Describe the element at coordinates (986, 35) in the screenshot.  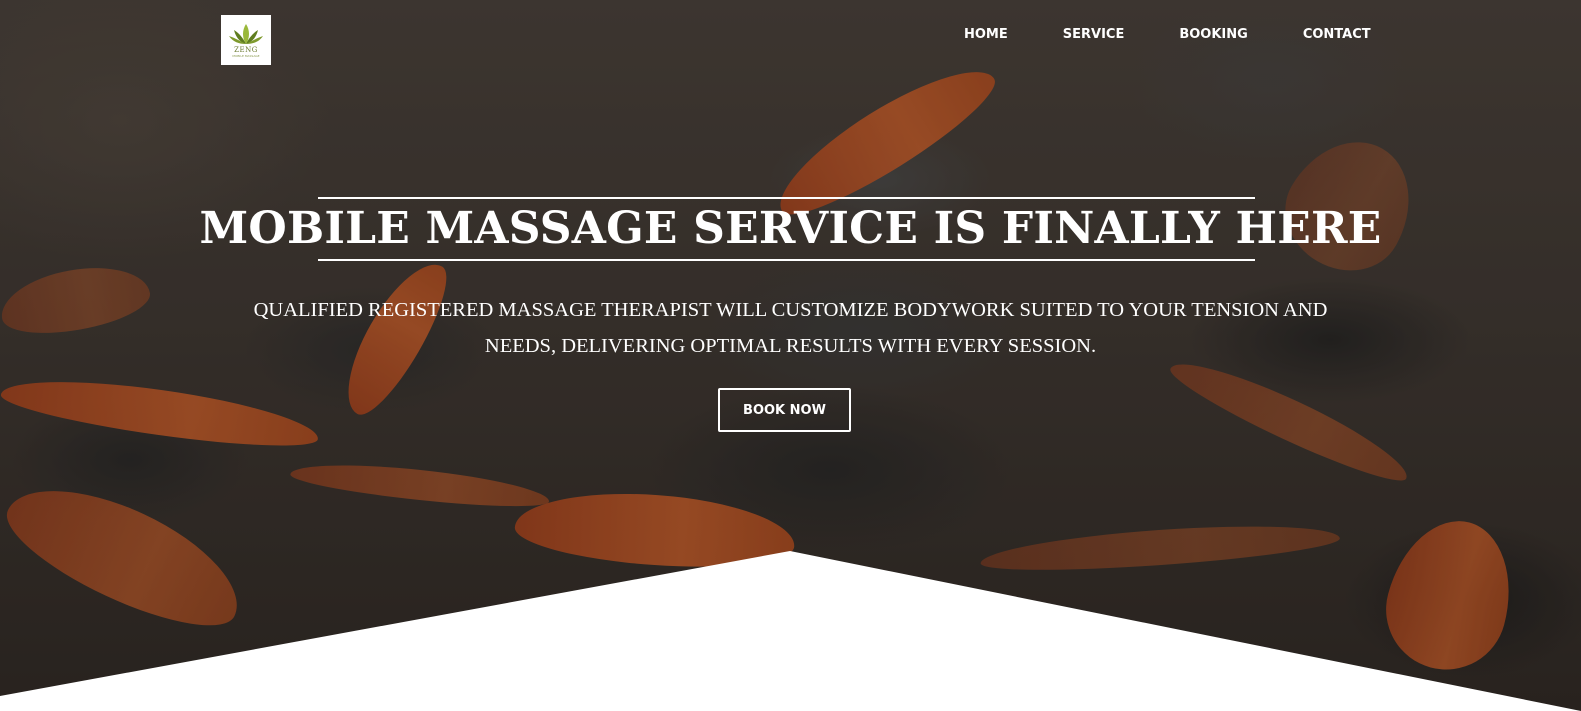
I see `nav-home: HOME` at that location.